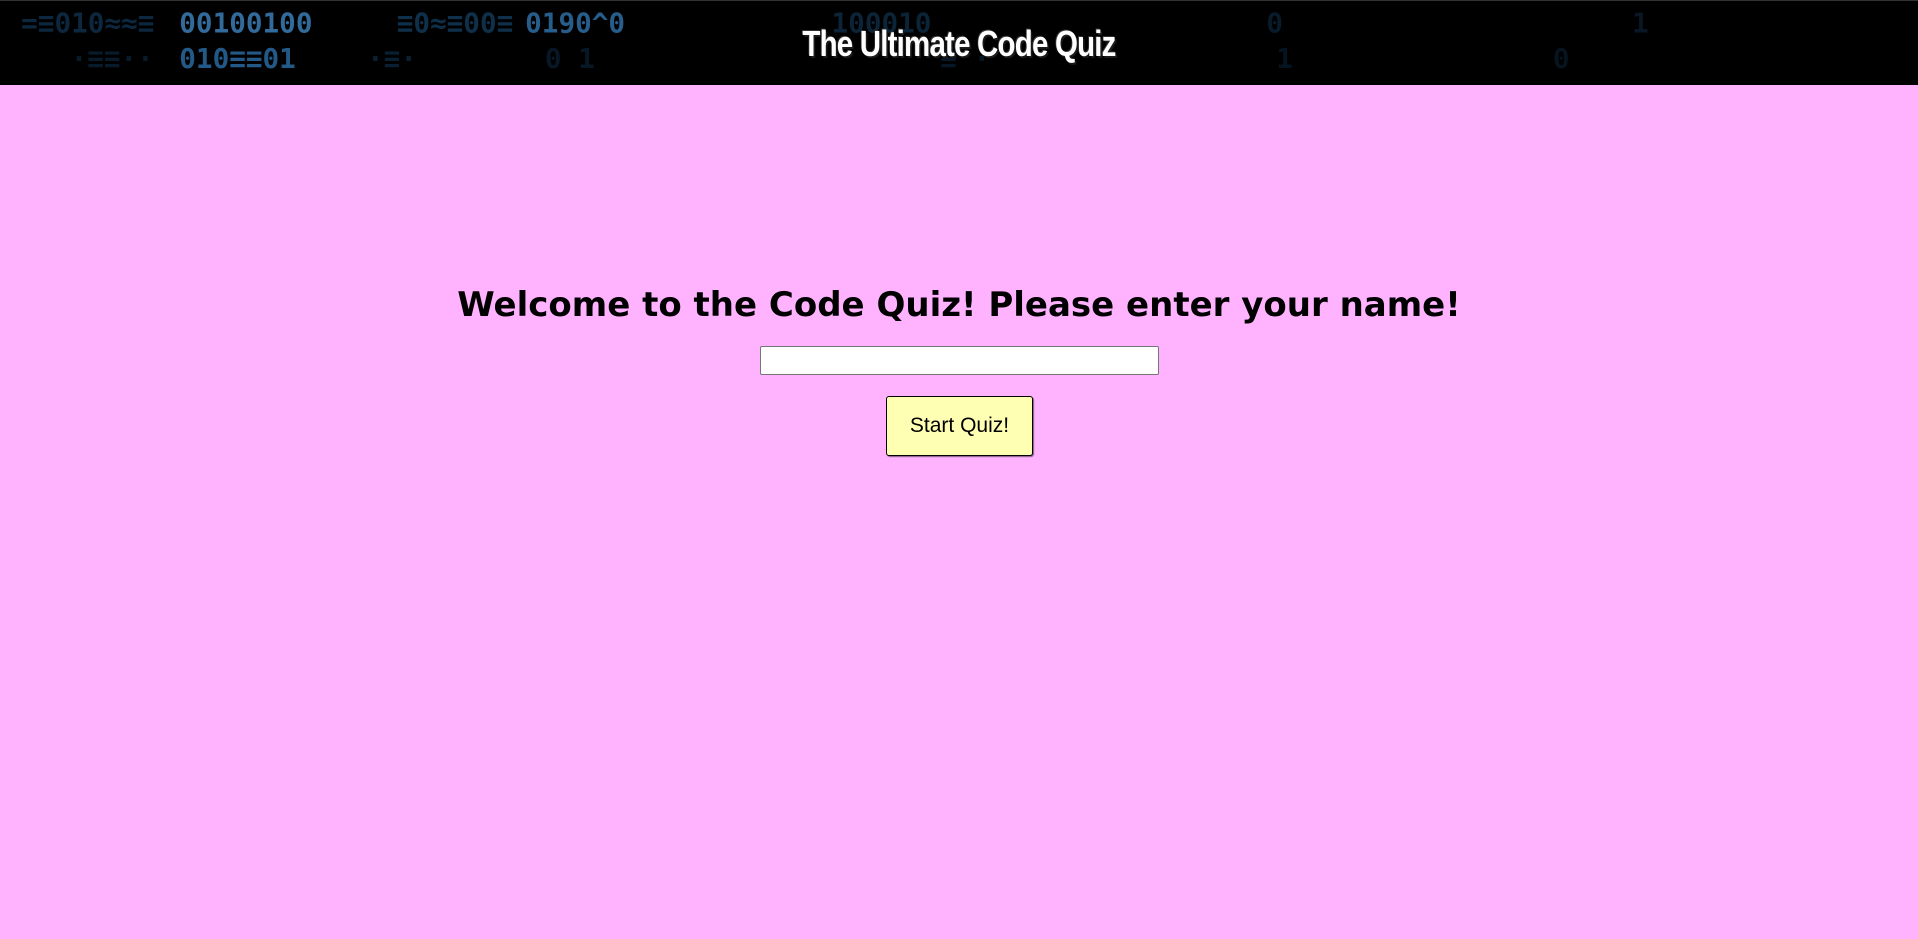  I want to click on name-input, so click(959, 360).